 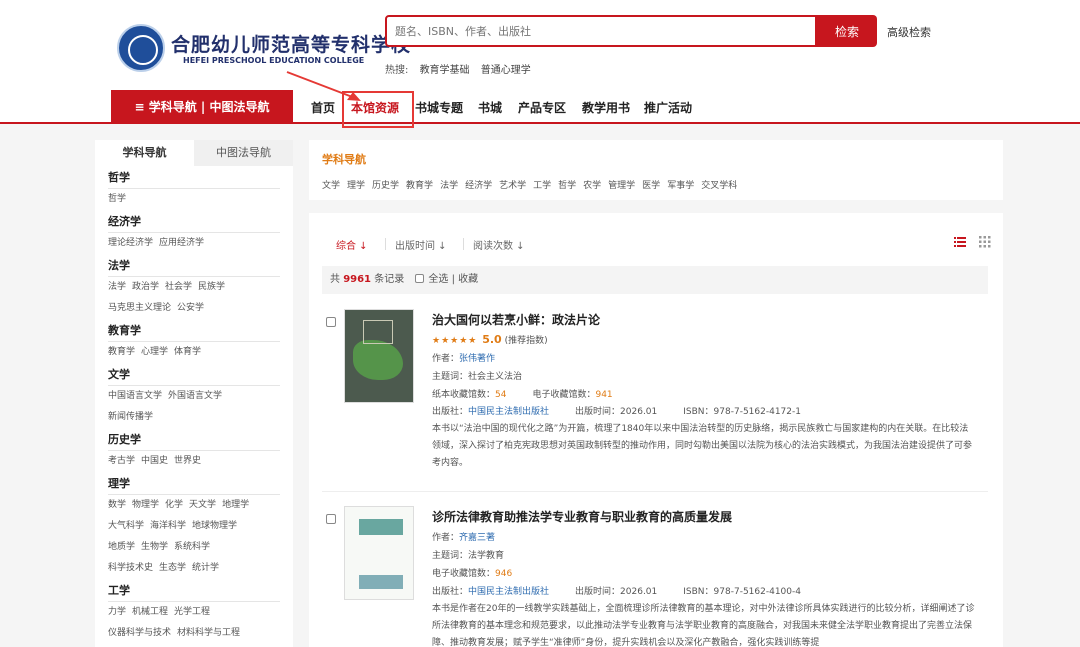 I want to click on sidebar-link: 光学工程, so click(x=192, y=612).